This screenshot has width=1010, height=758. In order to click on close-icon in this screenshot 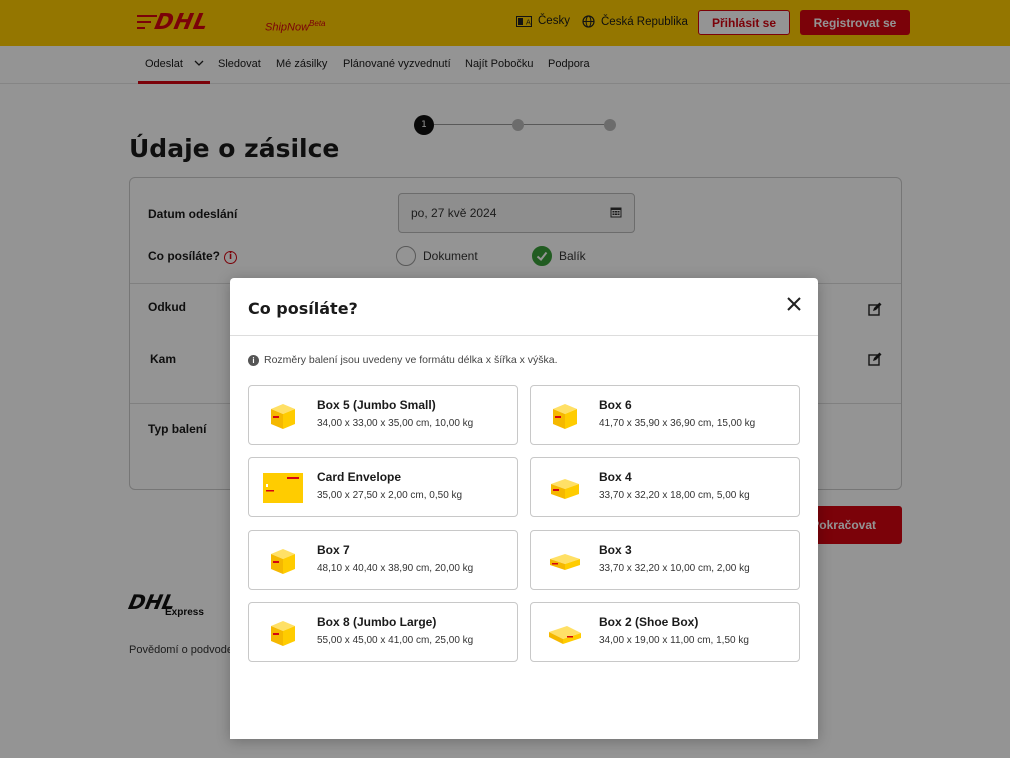, I will do `click(794, 304)`.